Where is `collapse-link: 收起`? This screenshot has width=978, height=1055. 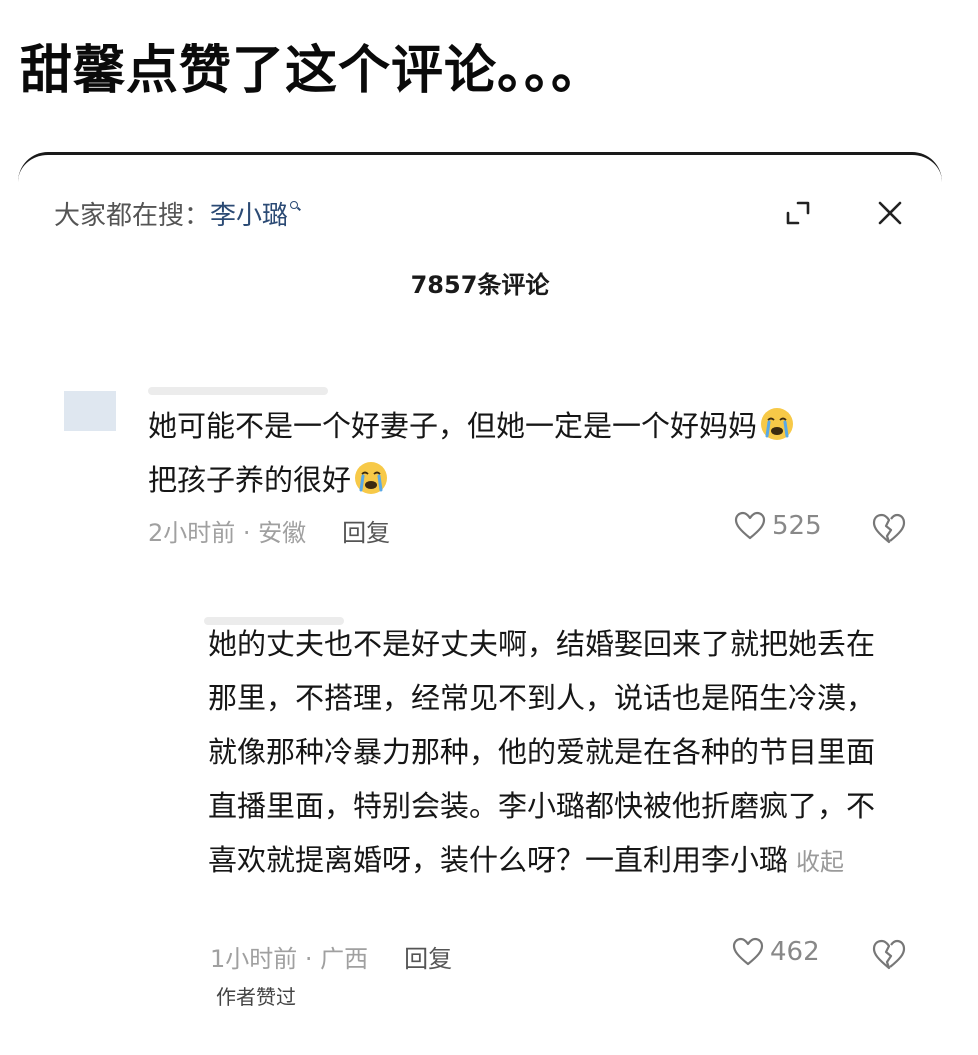
collapse-link: 收起 is located at coordinates (820, 862).